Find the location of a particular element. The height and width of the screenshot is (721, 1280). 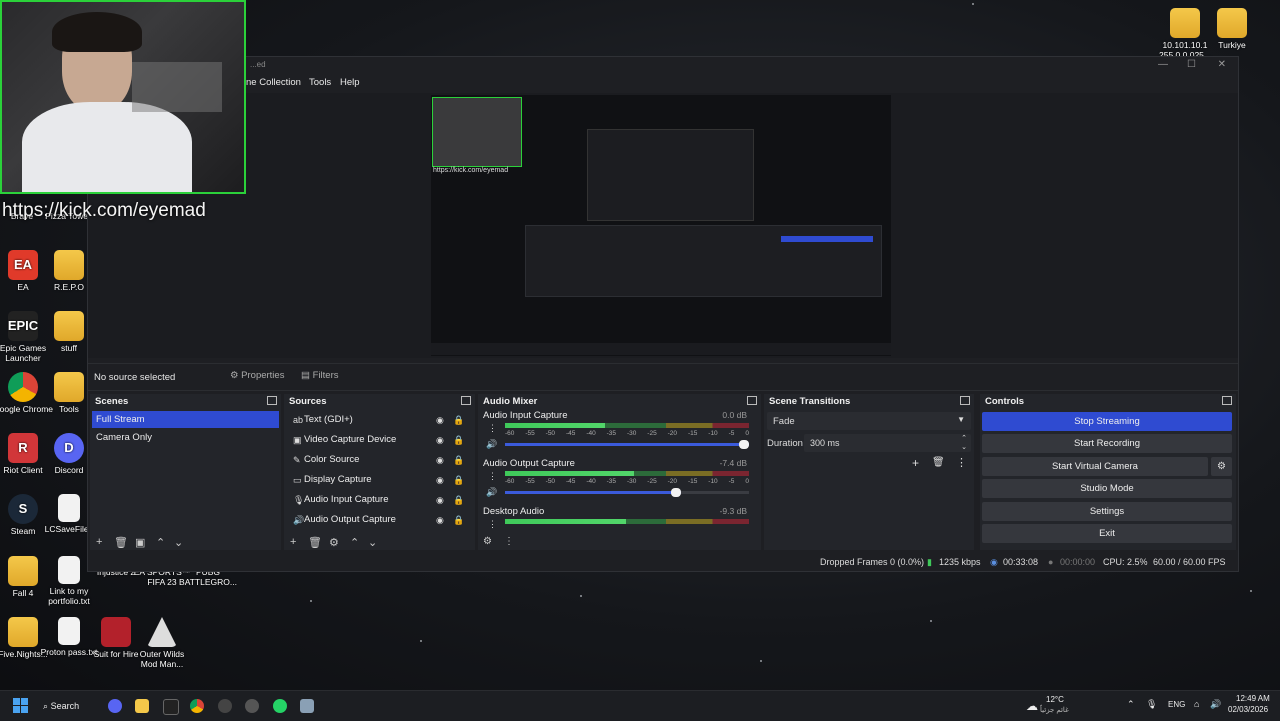

filters-button: ▤ Filters is located at coordinates (320, 375).